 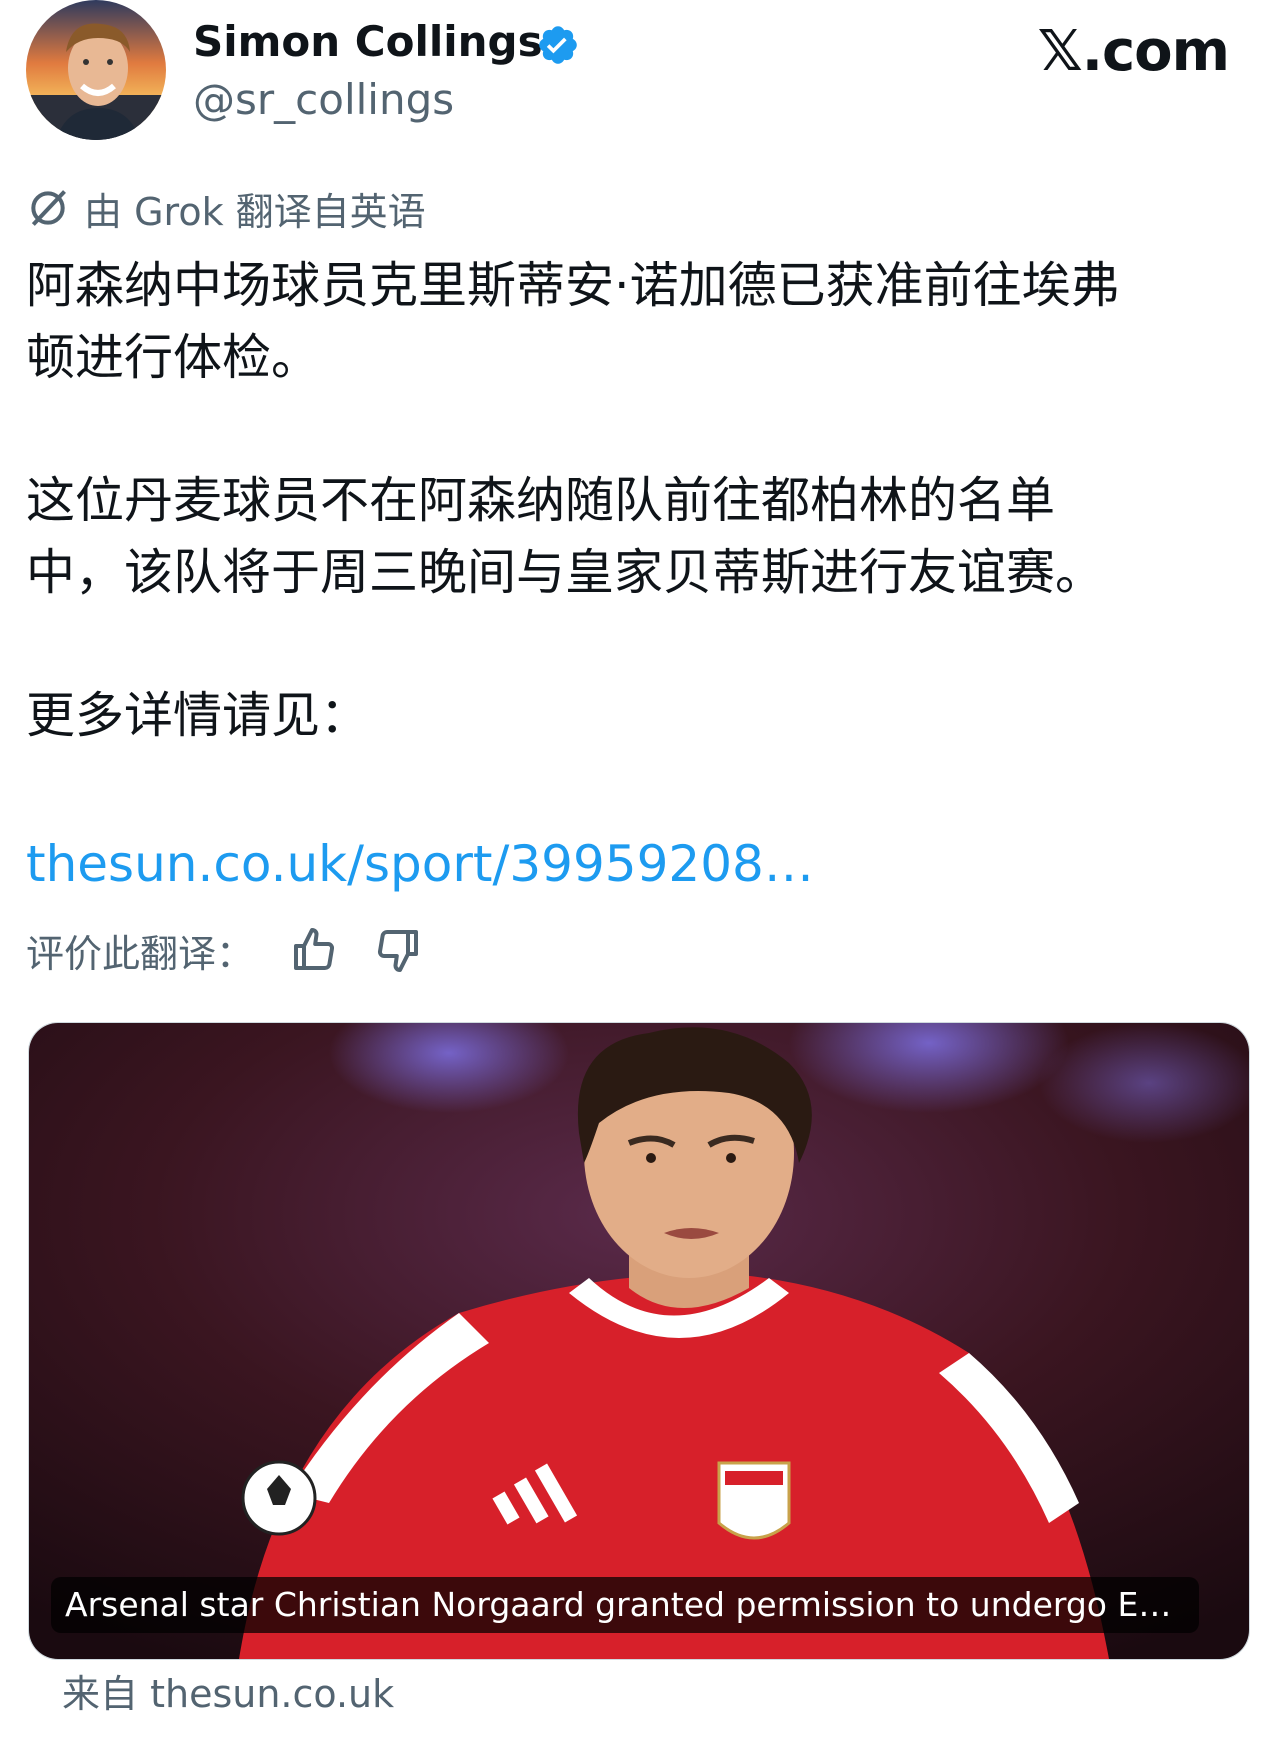 I want to click on display-name: Simon Collings, so click(x=368, y=42).